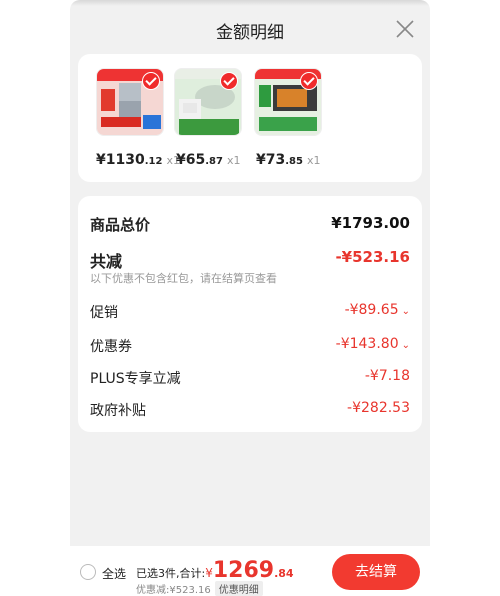  What do you see at coordinates (120, 225) in the screenshot?
I see `total-price-label: 商品总价` at bounding box center [120, 225].